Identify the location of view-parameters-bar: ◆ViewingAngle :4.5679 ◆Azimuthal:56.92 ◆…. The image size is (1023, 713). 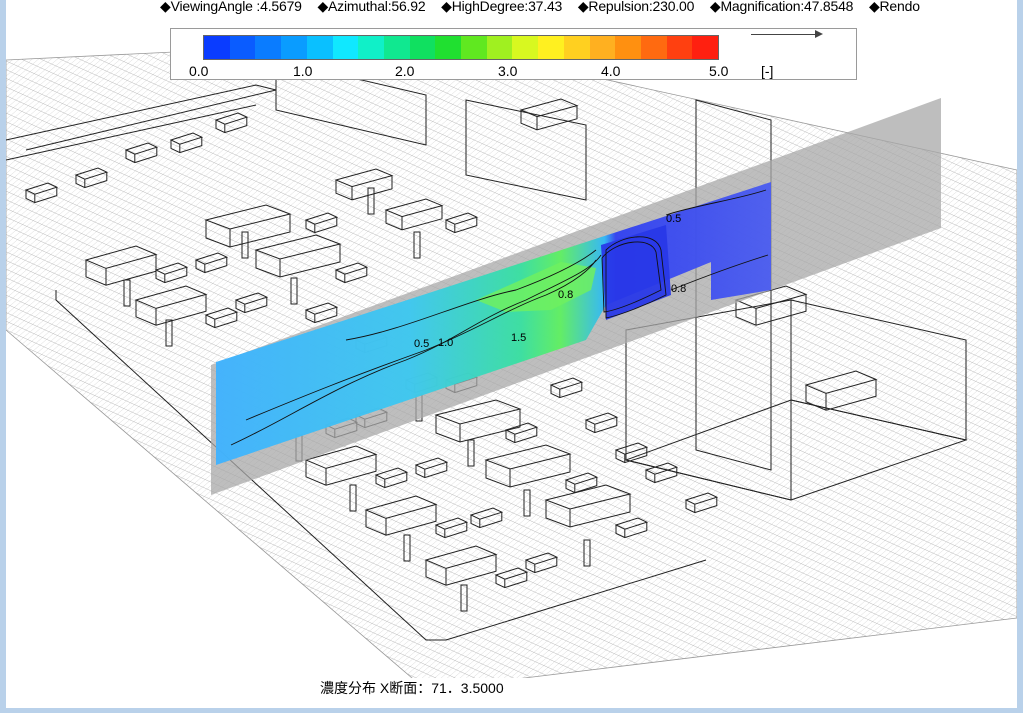
(590, 8).